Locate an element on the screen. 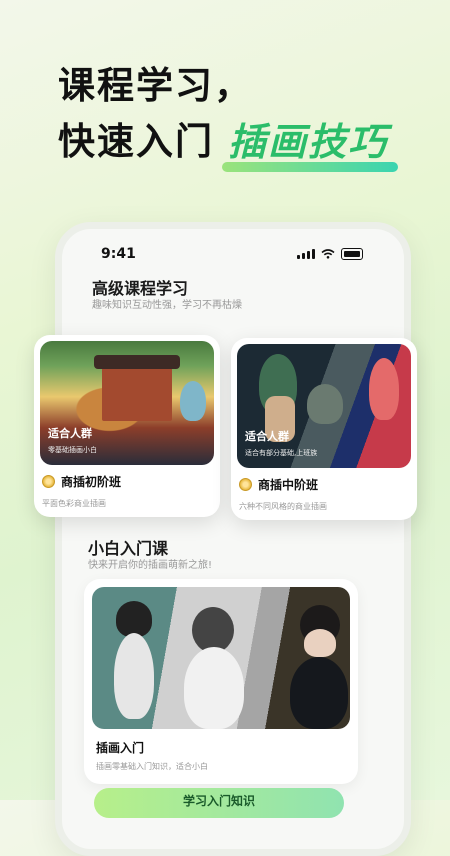 This screenshot has height=856, width=450. card-audience-sub: 适合有部分基础,上班族 is located at coordinates (281, 453).